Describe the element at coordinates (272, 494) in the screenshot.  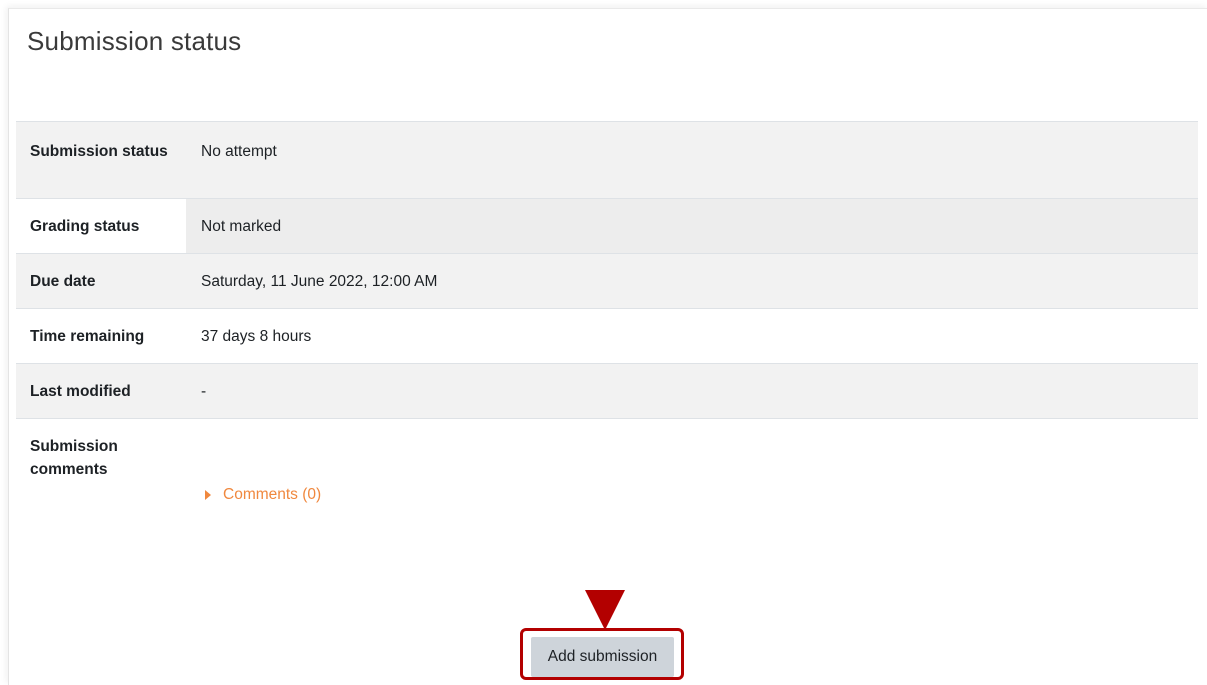
I see `comments-toggle-label: Comments (0)` at that location.